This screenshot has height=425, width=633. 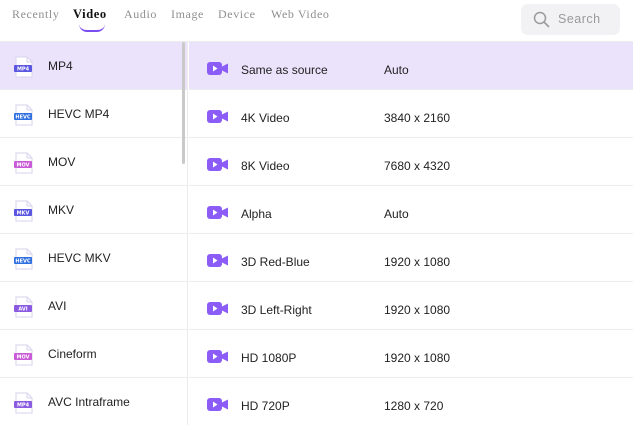 I want to click on format-item: MOV MOV, so click(x=93, y=162).